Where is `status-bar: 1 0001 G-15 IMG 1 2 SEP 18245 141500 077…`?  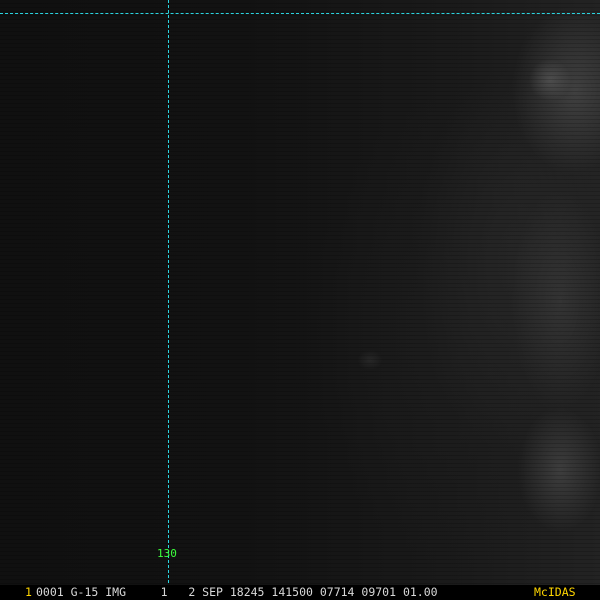 status-bar: 1 0001 G-15 IMG 1 2 SEP 18245 141500 077… is located at coordinates (300, 592).